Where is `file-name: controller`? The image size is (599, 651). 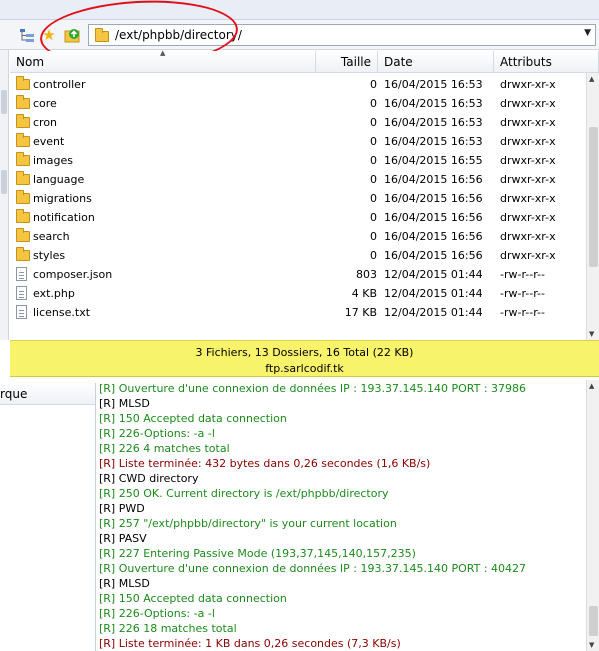
file-name: controller is located at coordinates (59, 84).